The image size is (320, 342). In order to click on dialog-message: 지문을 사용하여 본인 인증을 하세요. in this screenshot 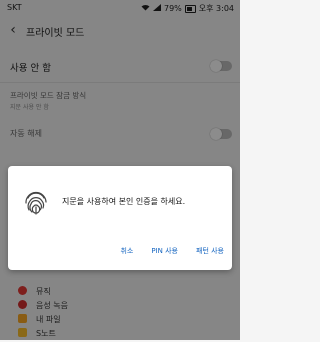, I will do `click(124, 201)`.